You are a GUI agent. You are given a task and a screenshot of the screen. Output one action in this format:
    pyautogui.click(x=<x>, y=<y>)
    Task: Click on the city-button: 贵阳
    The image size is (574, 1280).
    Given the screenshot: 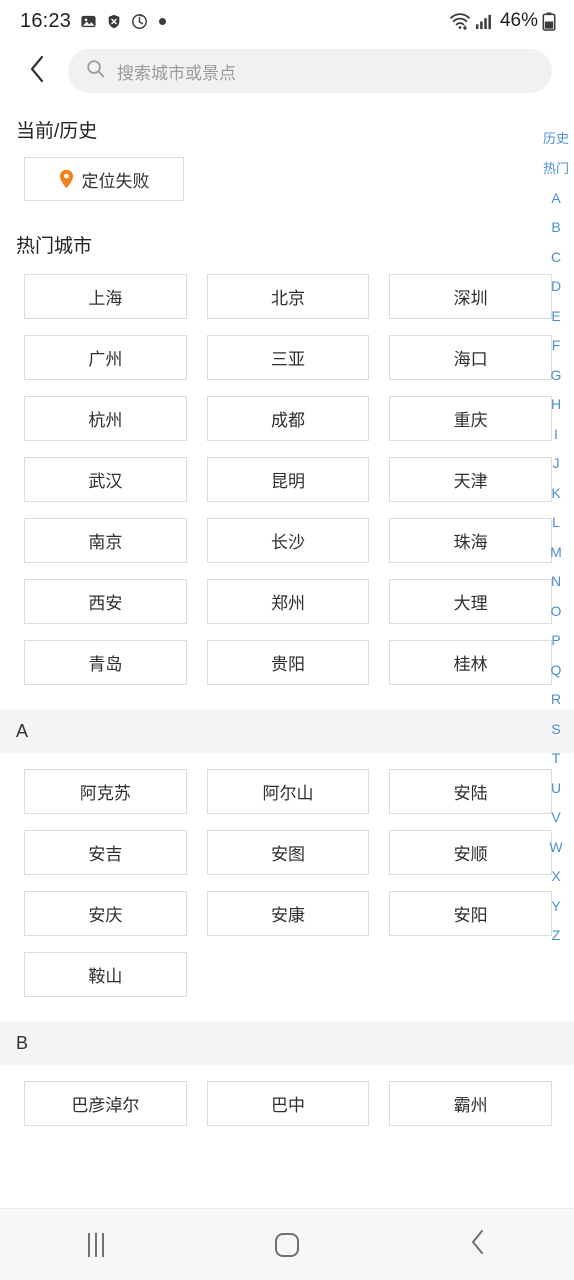 What is the action you would take?
    pyautogui.click(x=288, y=662)
    